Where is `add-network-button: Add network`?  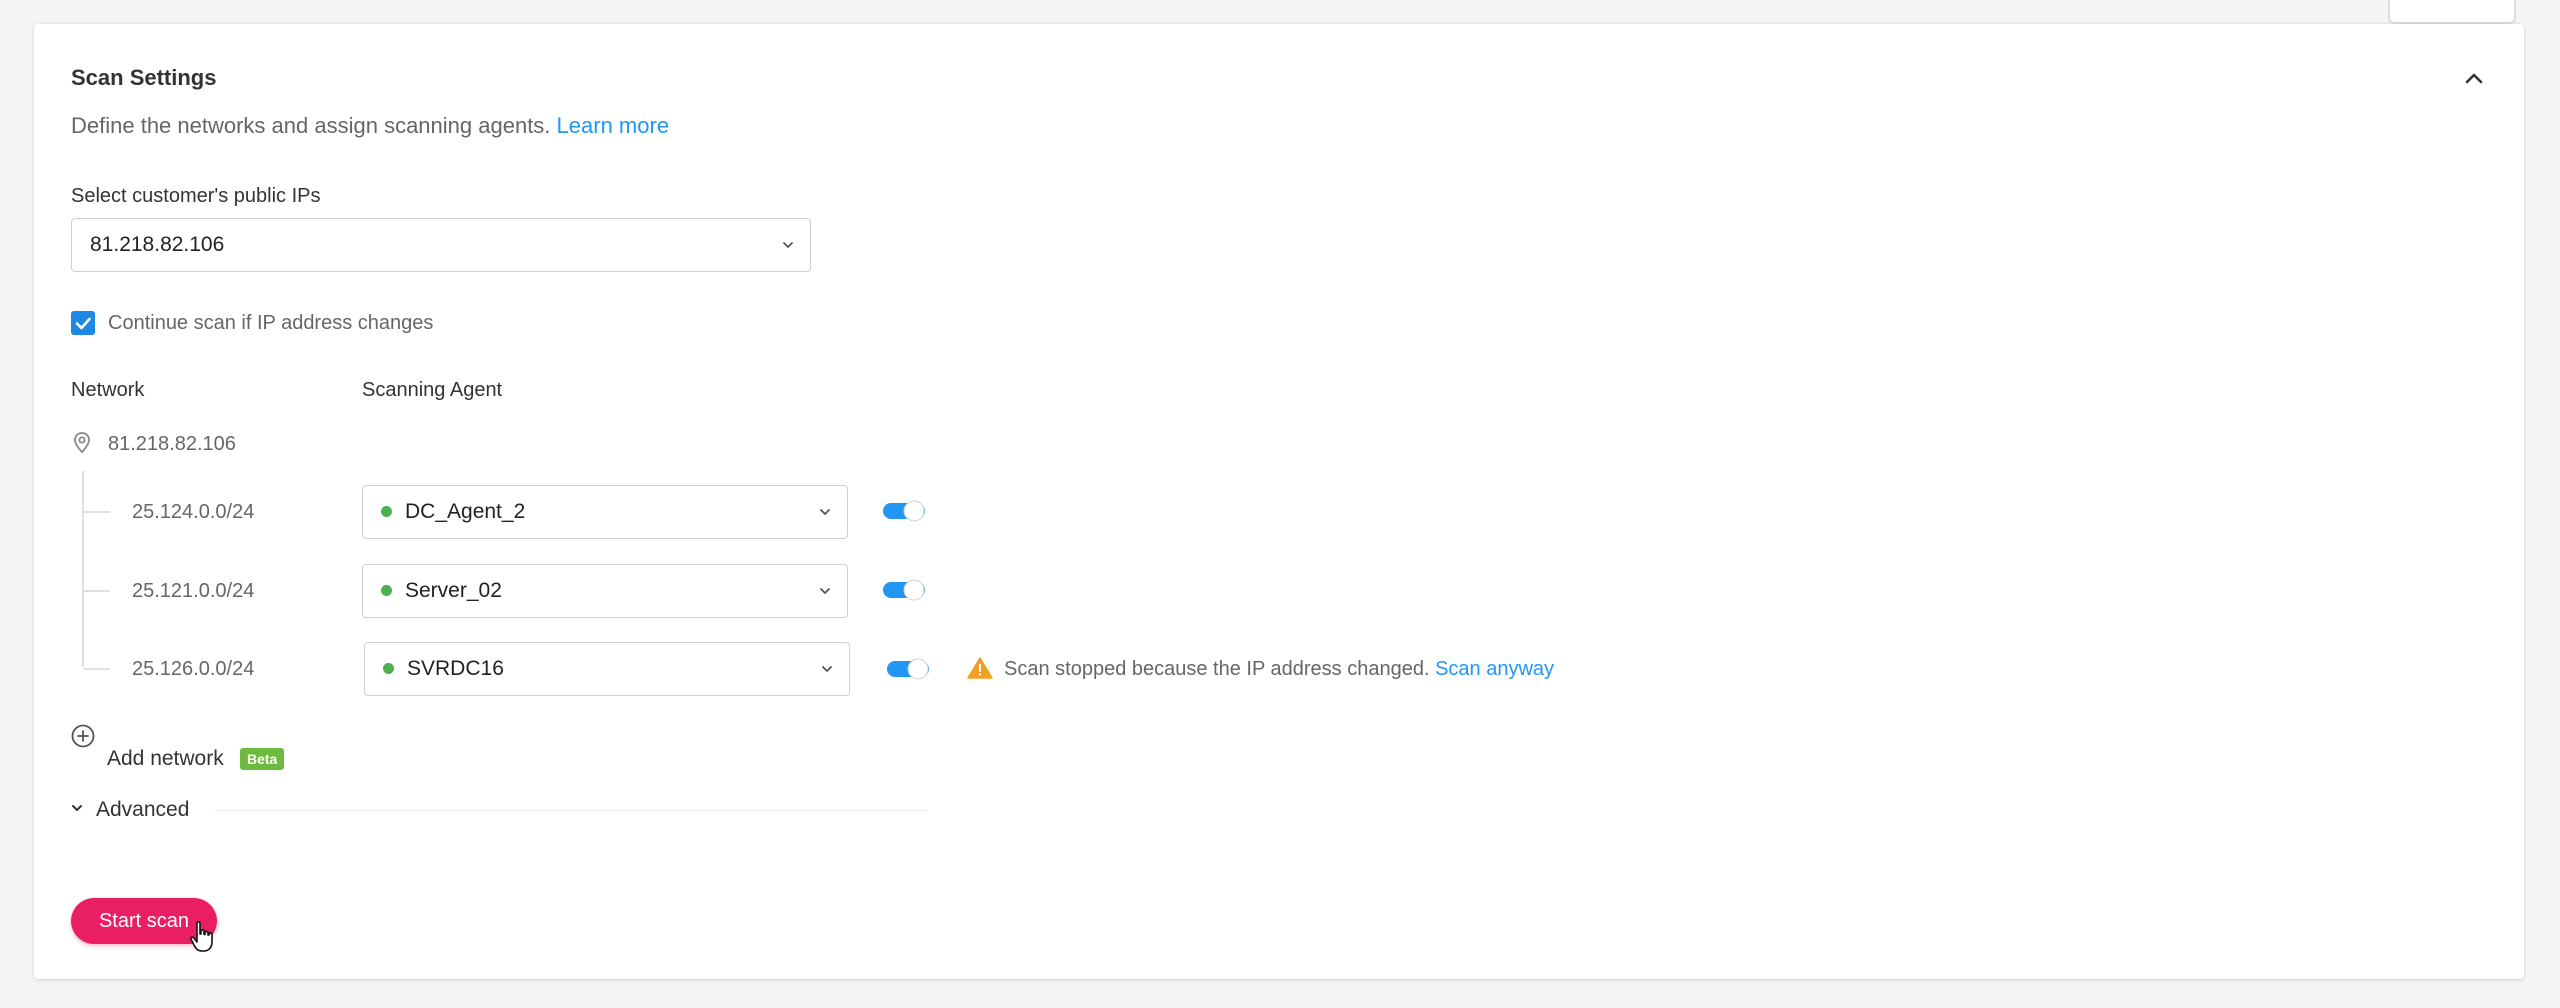
add-network-button: Add network is located at coordinates (165, 759).